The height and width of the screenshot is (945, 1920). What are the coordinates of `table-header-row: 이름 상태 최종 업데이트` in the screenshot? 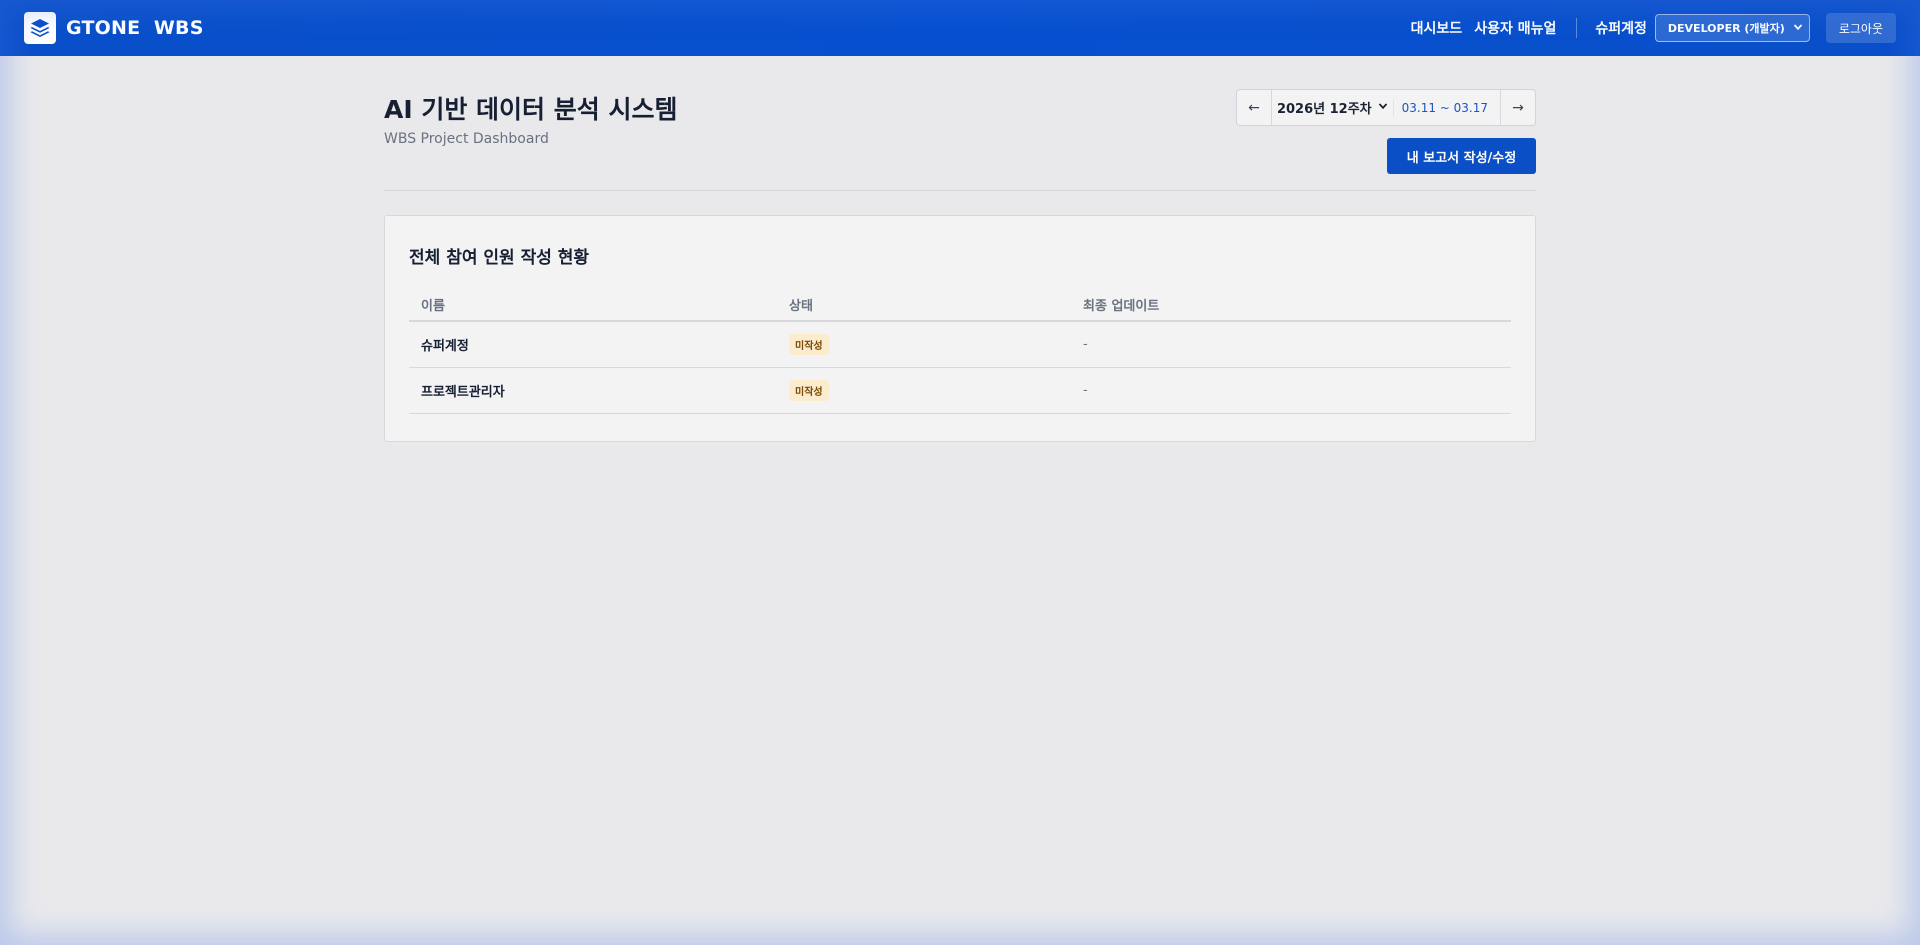 It's located at (960, 305).